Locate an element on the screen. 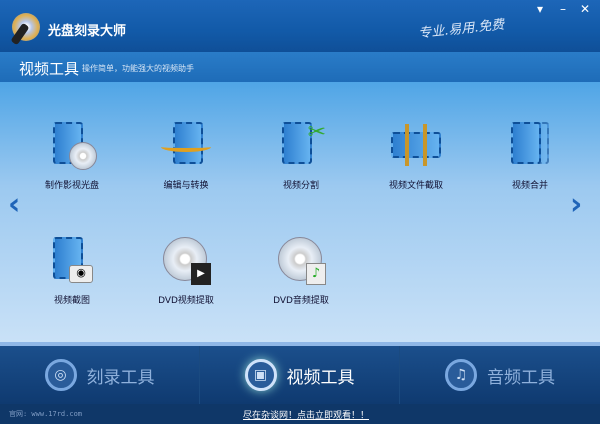 Image resolution: width=600 pixels, height=424 pixels. prev-page-arrow-icon: ‹ is located at coordinates (14, 204).